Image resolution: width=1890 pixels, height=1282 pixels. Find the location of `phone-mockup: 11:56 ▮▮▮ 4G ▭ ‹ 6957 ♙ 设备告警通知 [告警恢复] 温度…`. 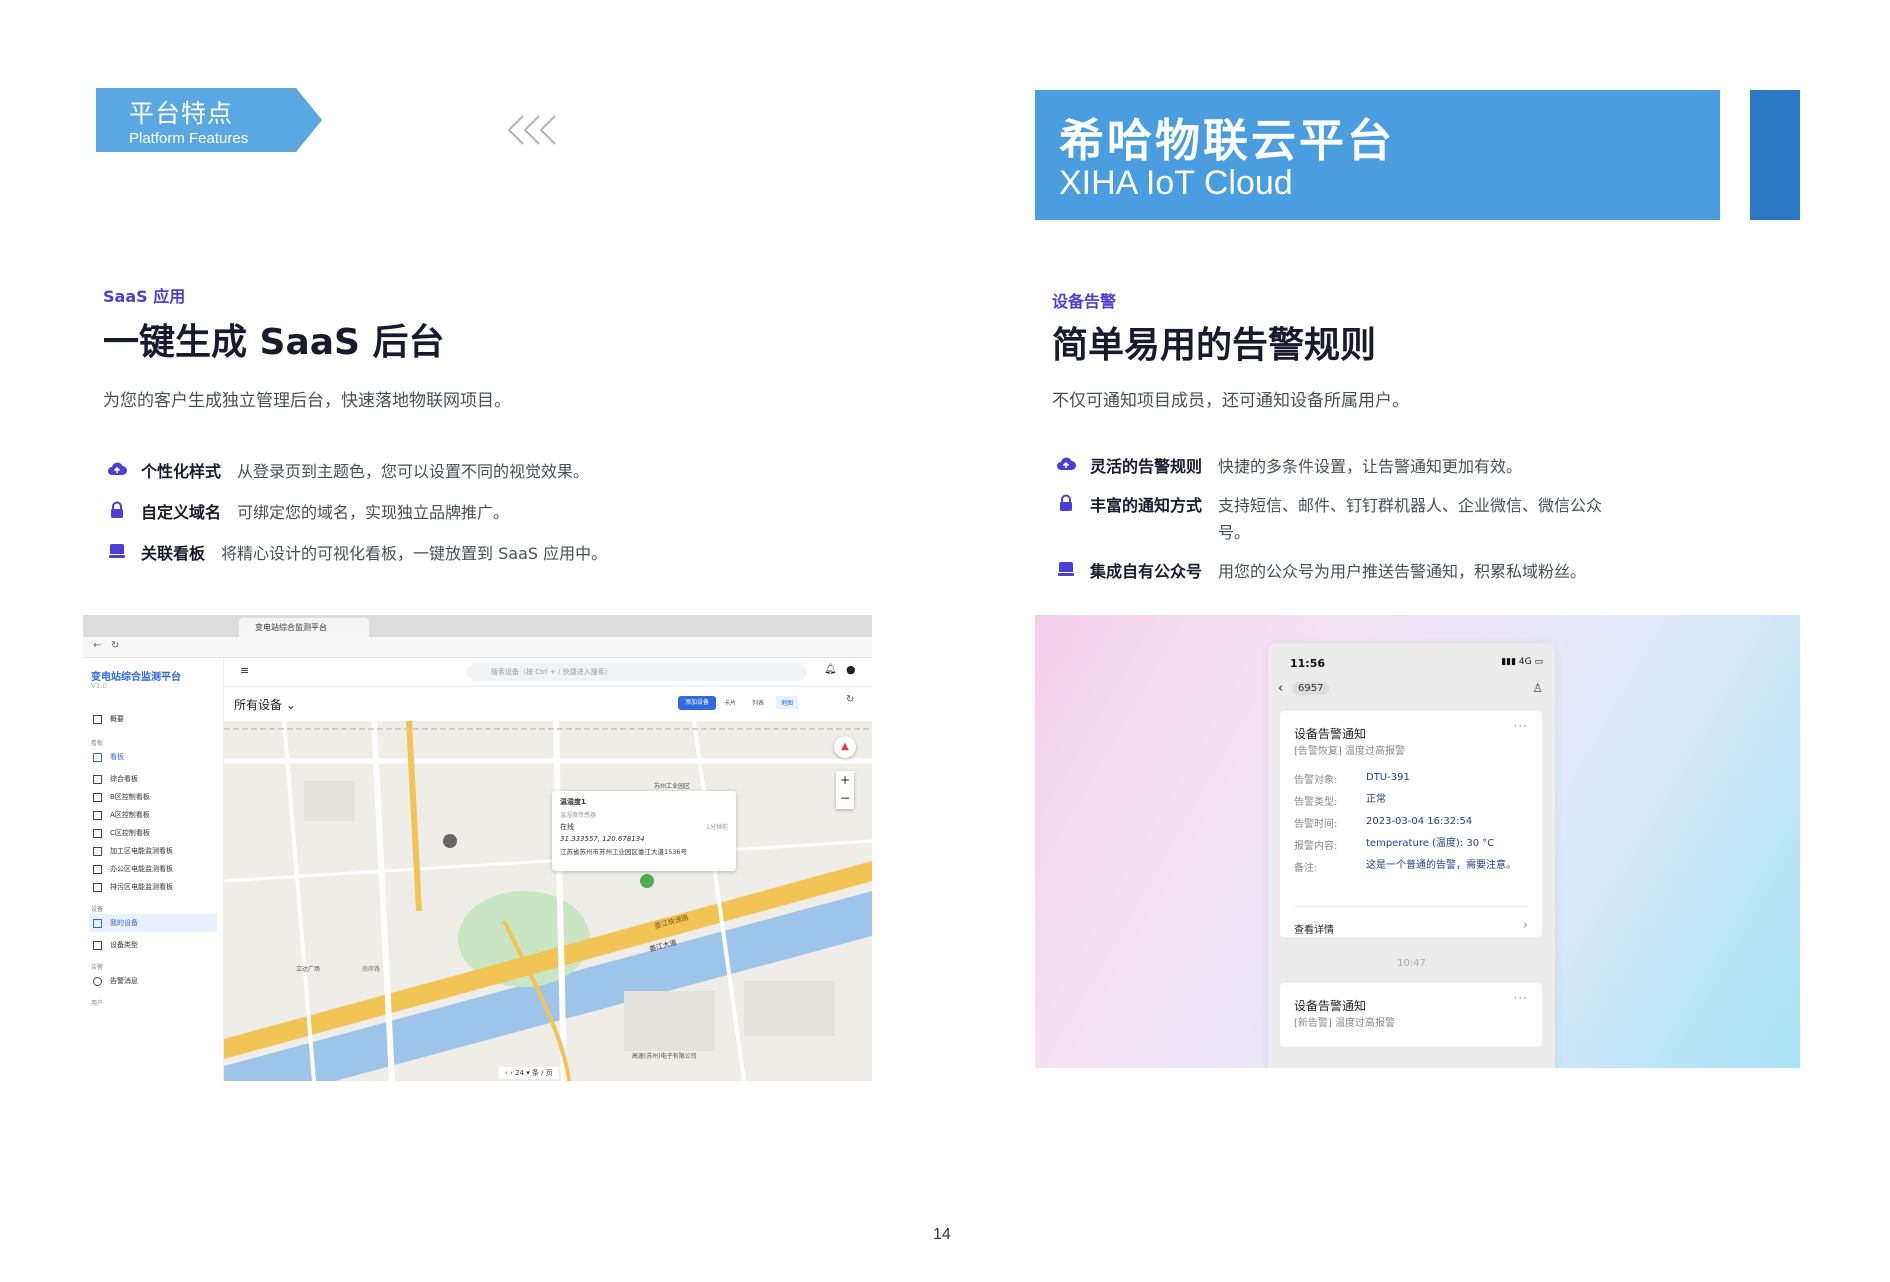

phone-mockup: 11:56 ▮▮▮ 4G ▭ ‹ 6957 ♙ 设备告警通知 [告警恢复] 温度… is located at coordinates (1411, 855).